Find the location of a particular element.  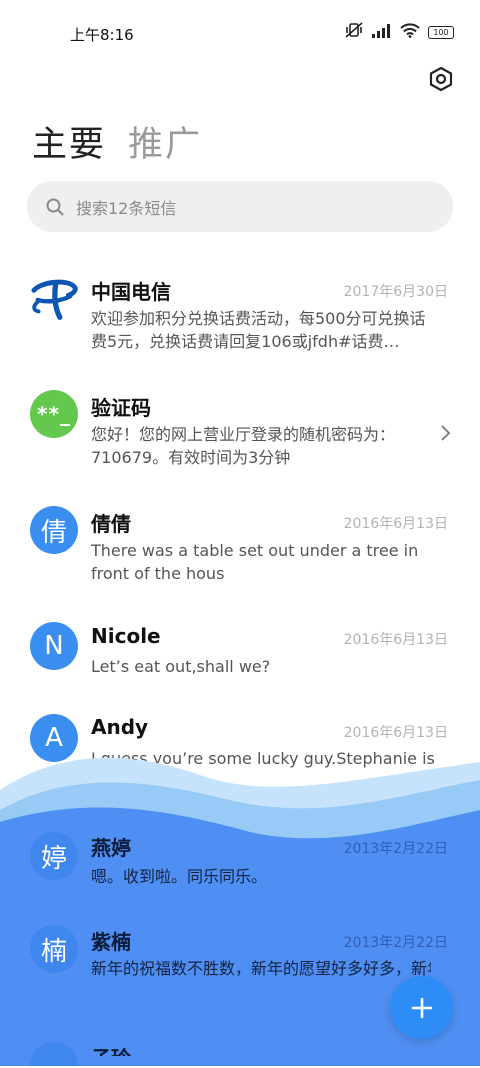

contact-name: Nicole is located at coordinates (126, 636).